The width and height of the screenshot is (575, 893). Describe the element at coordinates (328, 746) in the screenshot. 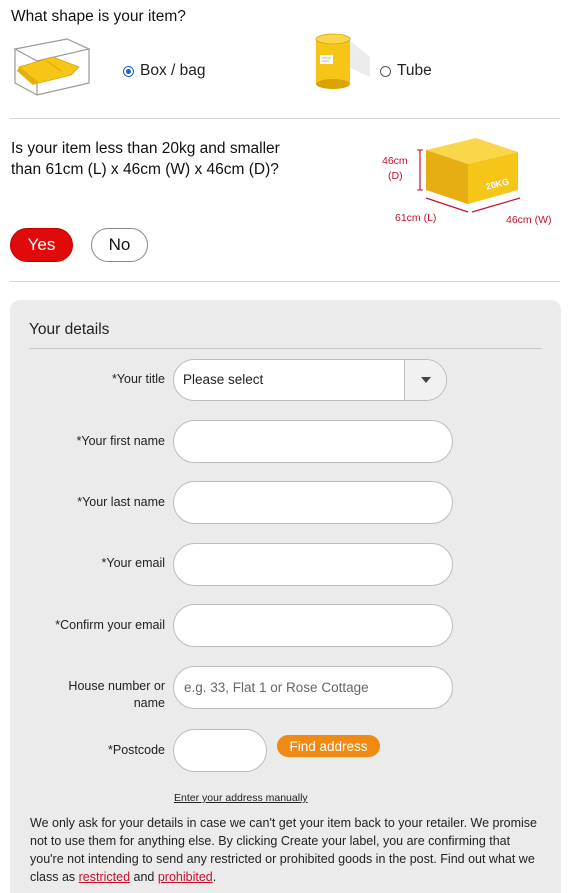

I see `find-address-button: Find address` at that location.